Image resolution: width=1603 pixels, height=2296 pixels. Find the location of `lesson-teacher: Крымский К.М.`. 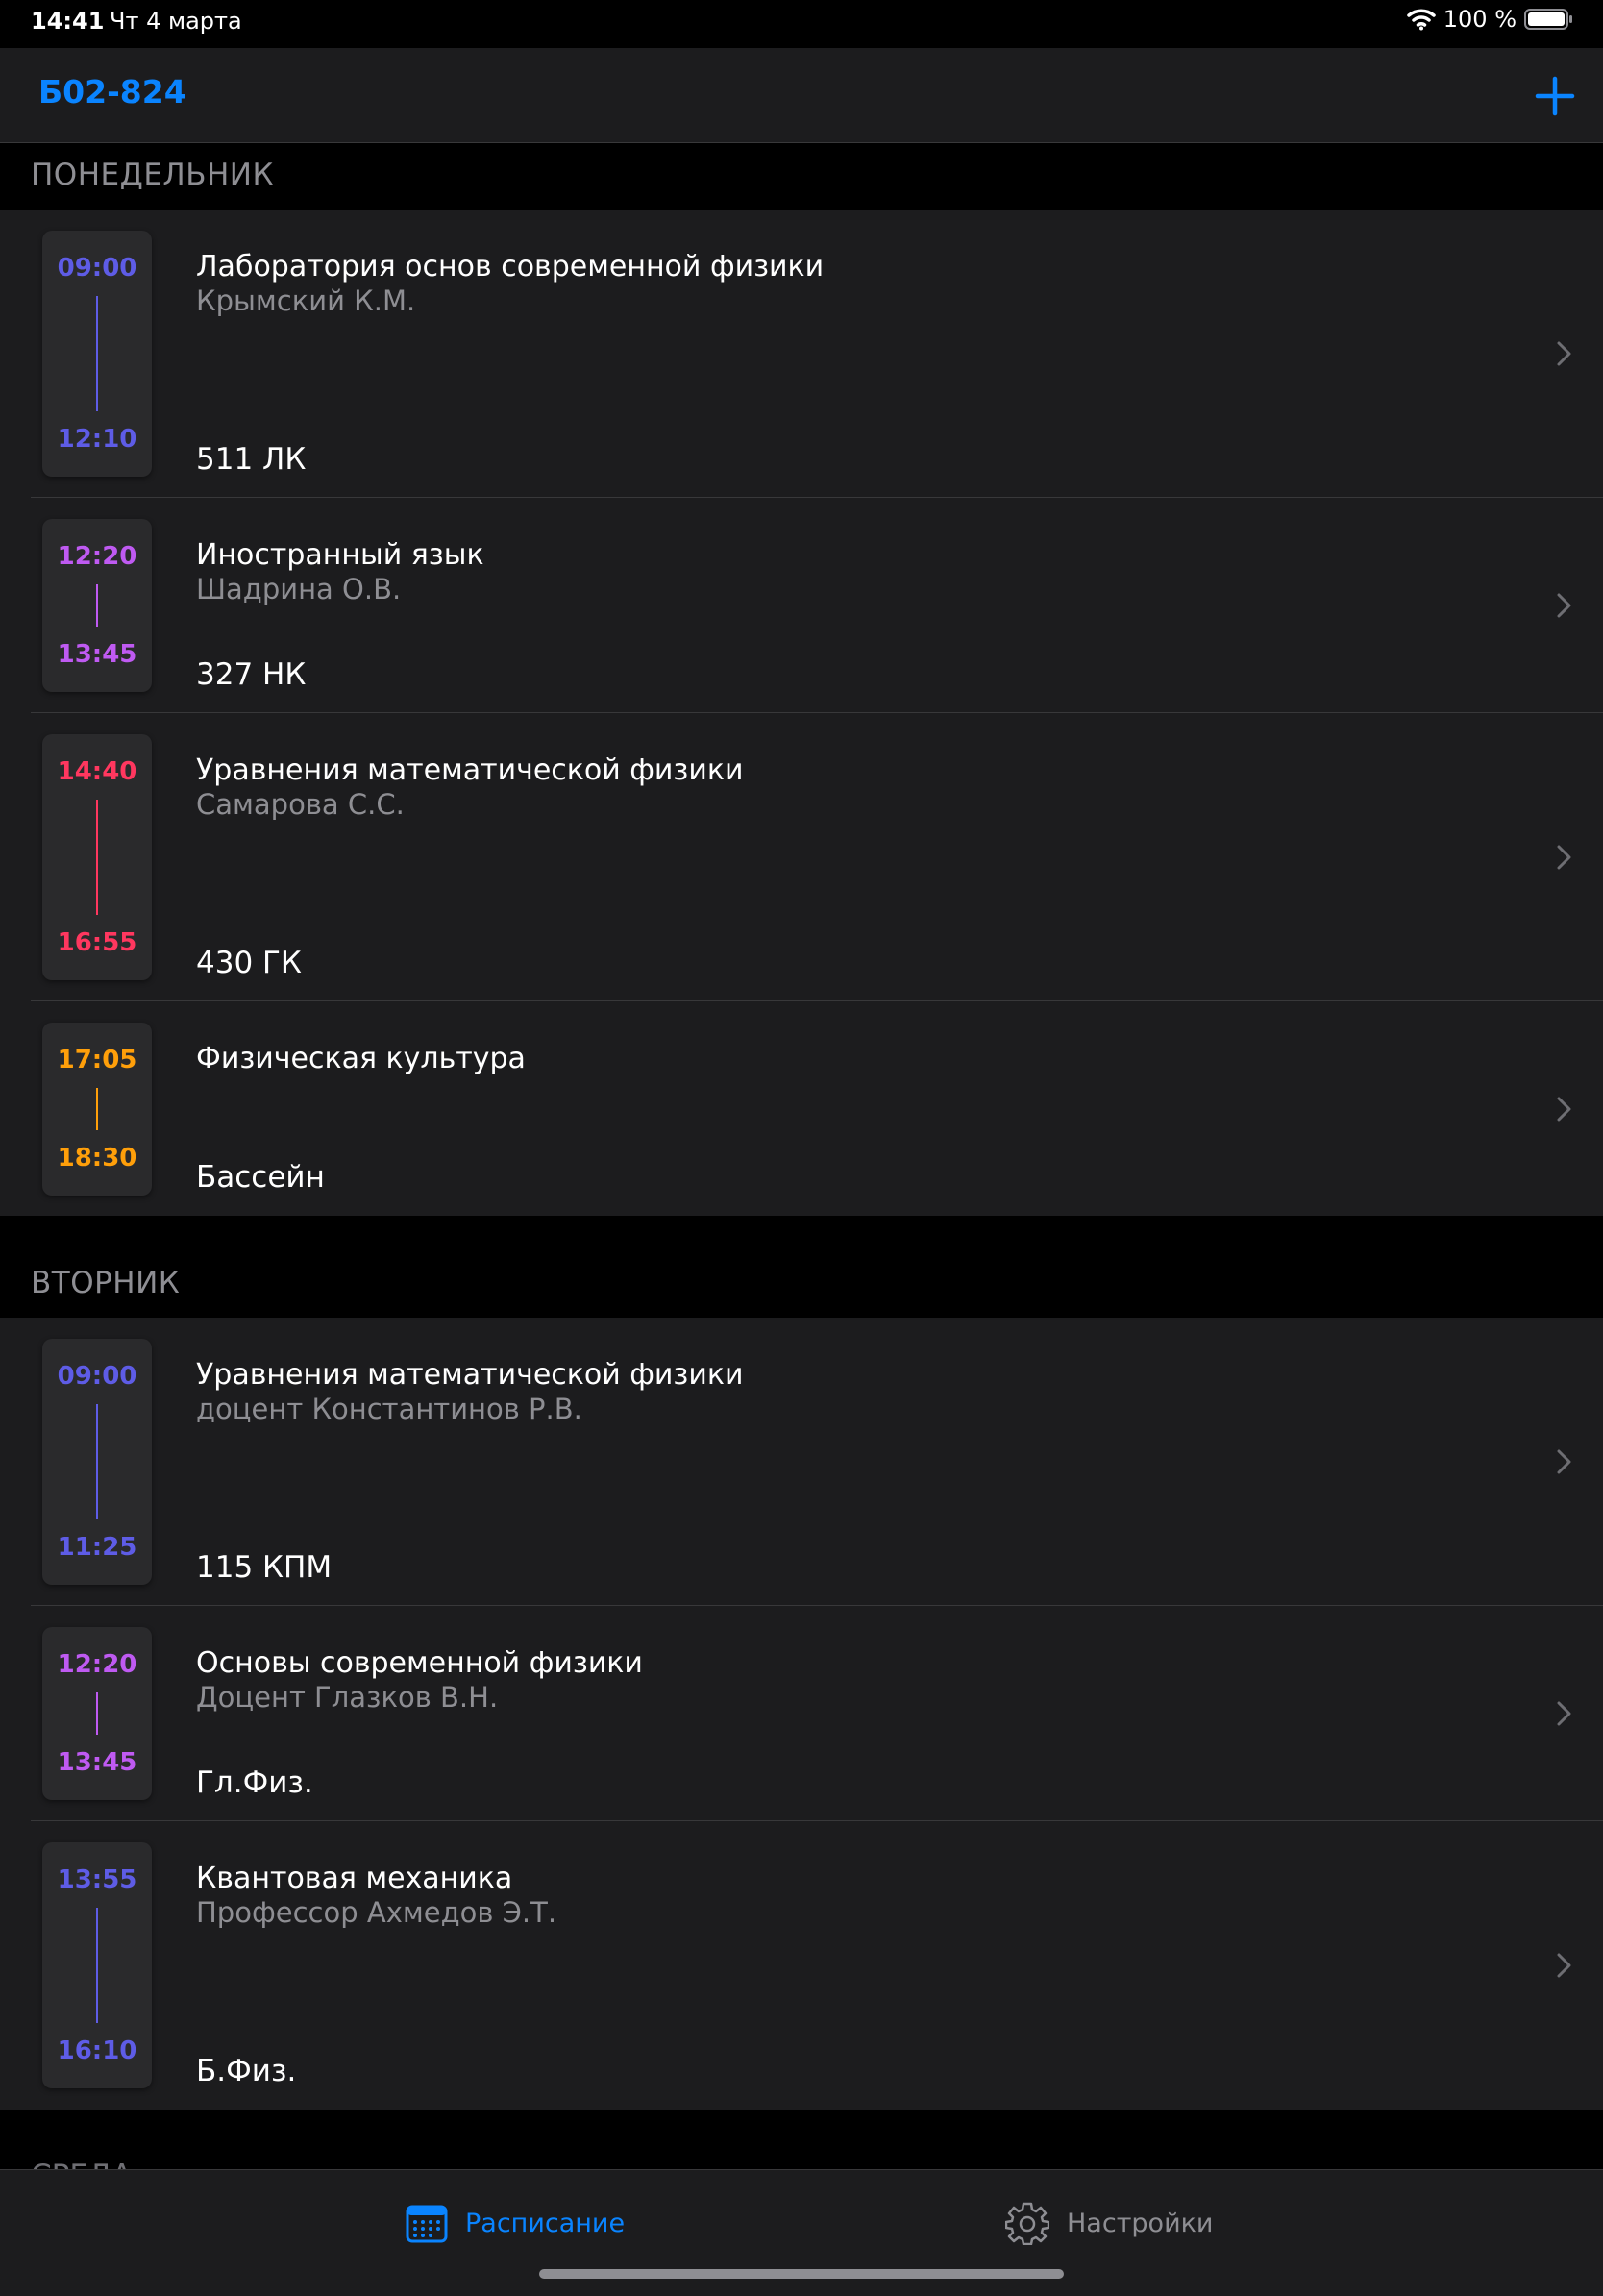

lesson-teacher: Крымский К.М. is located at coordinates (306, 300).